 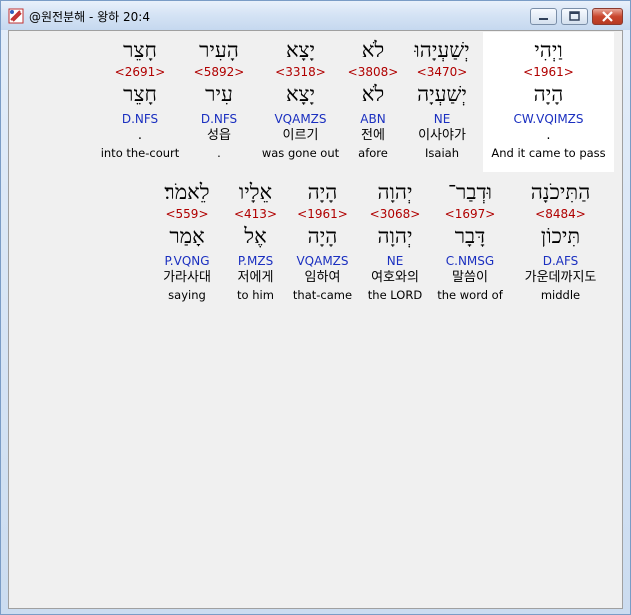 I want to click on word-cell: אֵלָיו <413> אֶל P.MZS 저에게 to him, so click(x=255, y=245).